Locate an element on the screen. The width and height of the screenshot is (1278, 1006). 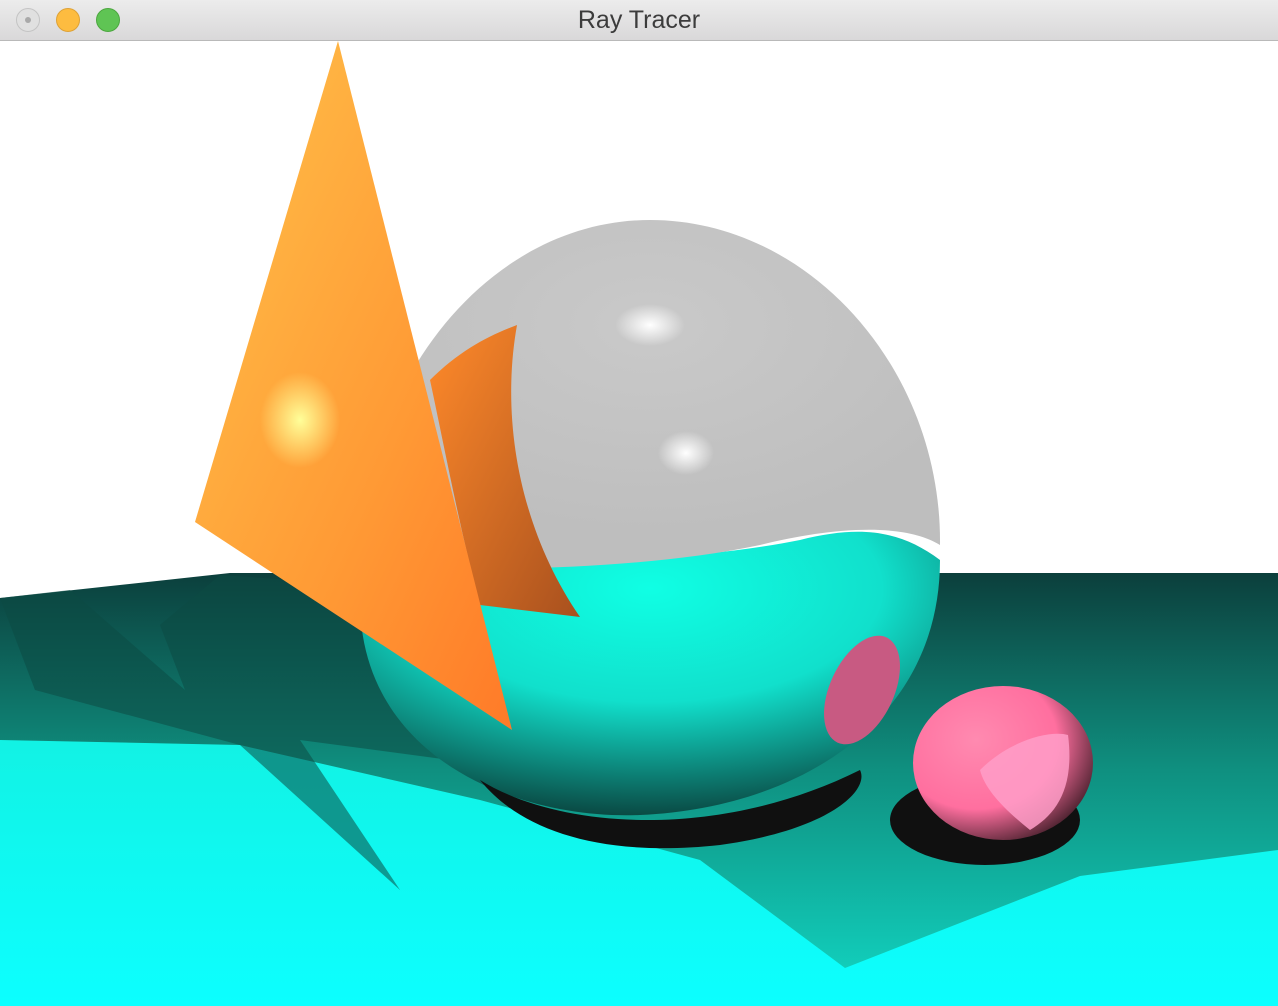
title-bar: Ray Tracer is located at coordinates (639, 20).